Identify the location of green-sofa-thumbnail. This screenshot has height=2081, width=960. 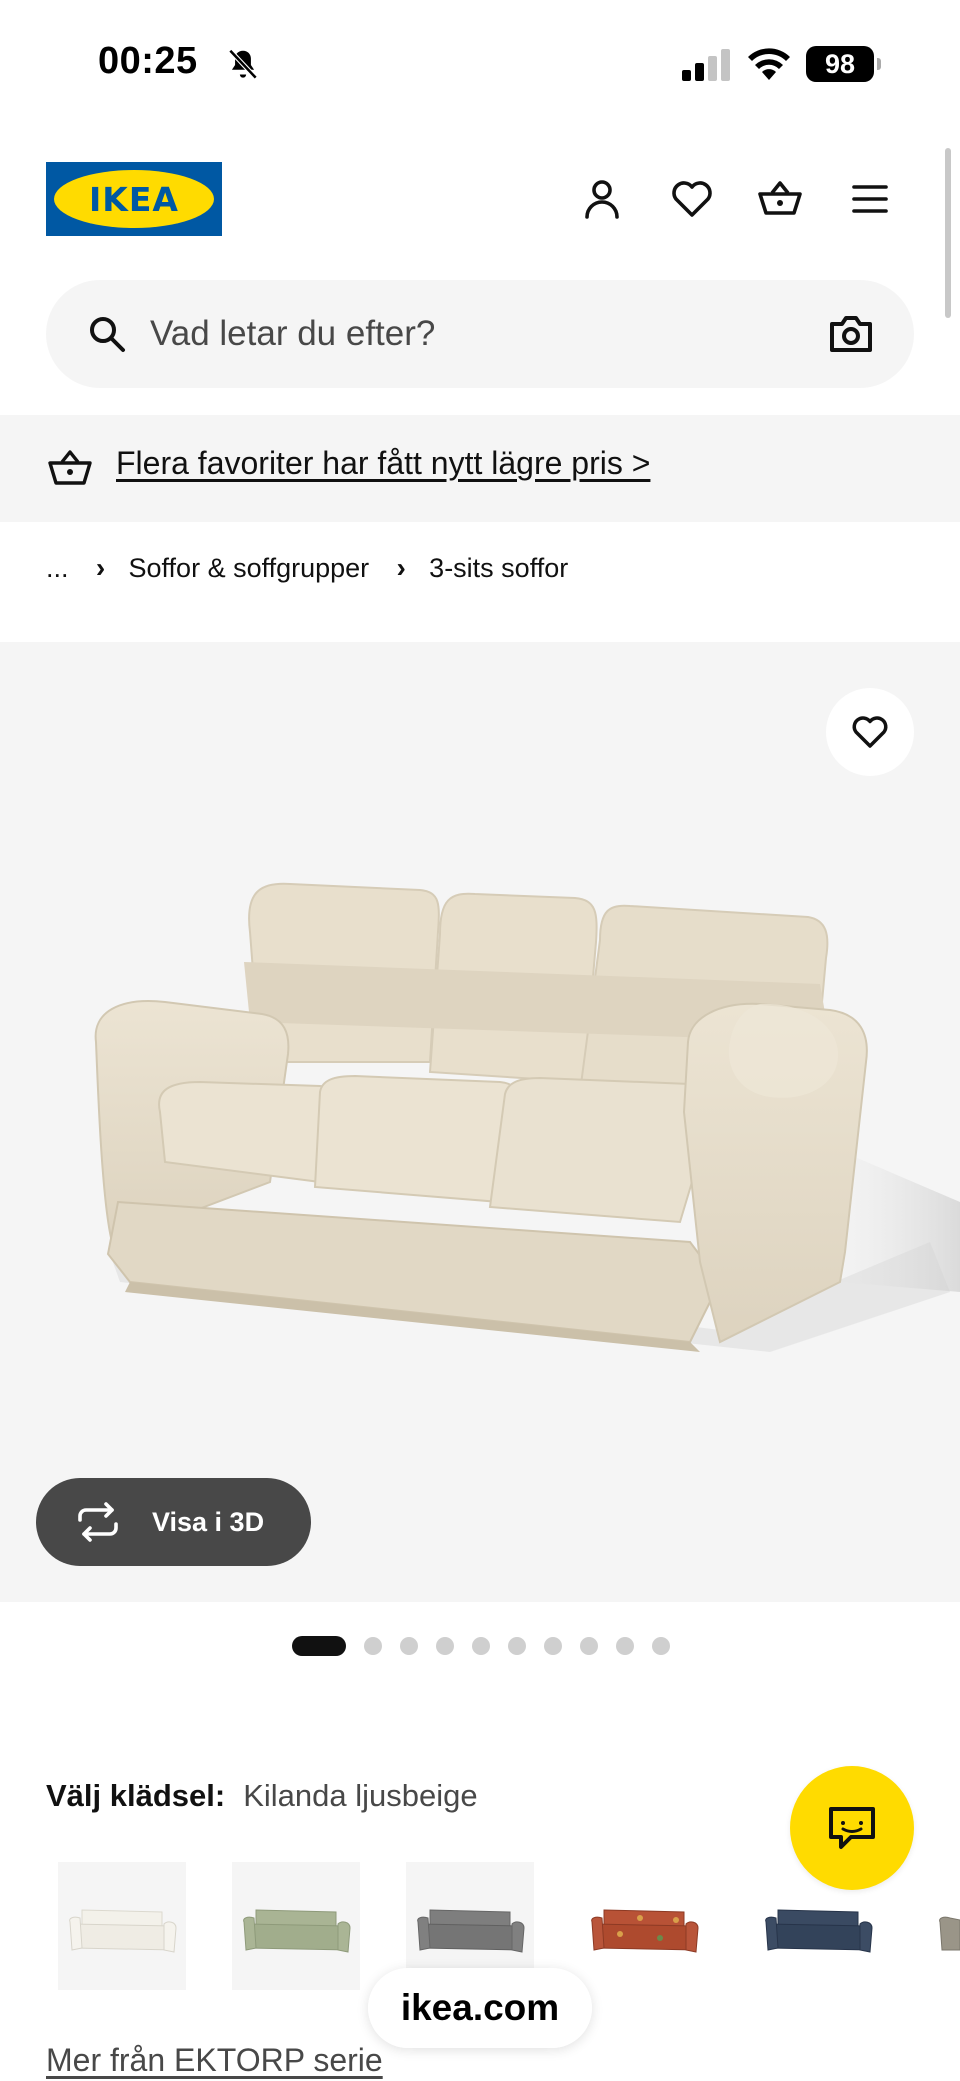
(297, 1931).